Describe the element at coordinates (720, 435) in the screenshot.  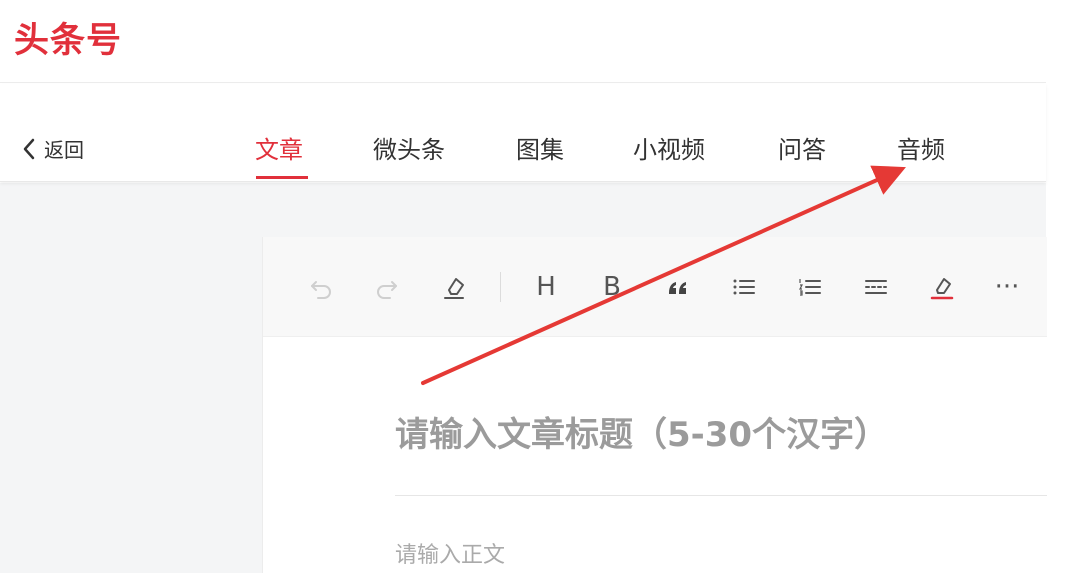
I see `article-title-input` at that location.